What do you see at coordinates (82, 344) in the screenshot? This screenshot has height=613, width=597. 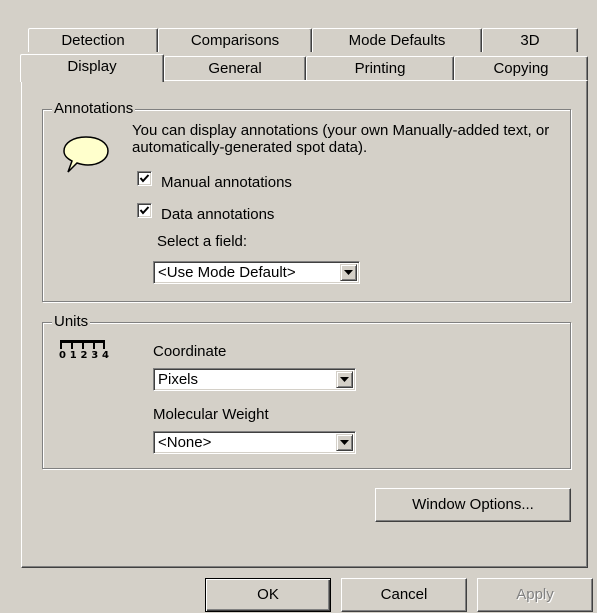 I see `ruler-ticks` at bounding box center [82, 344].